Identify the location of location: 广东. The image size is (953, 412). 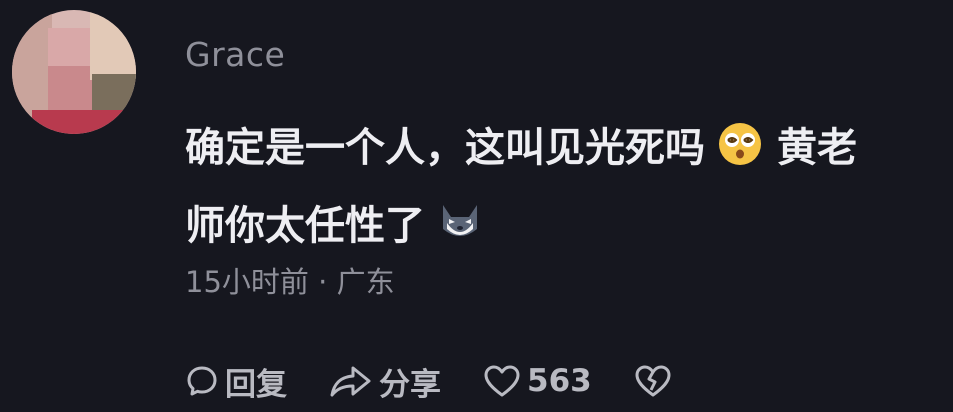
(365, 282).